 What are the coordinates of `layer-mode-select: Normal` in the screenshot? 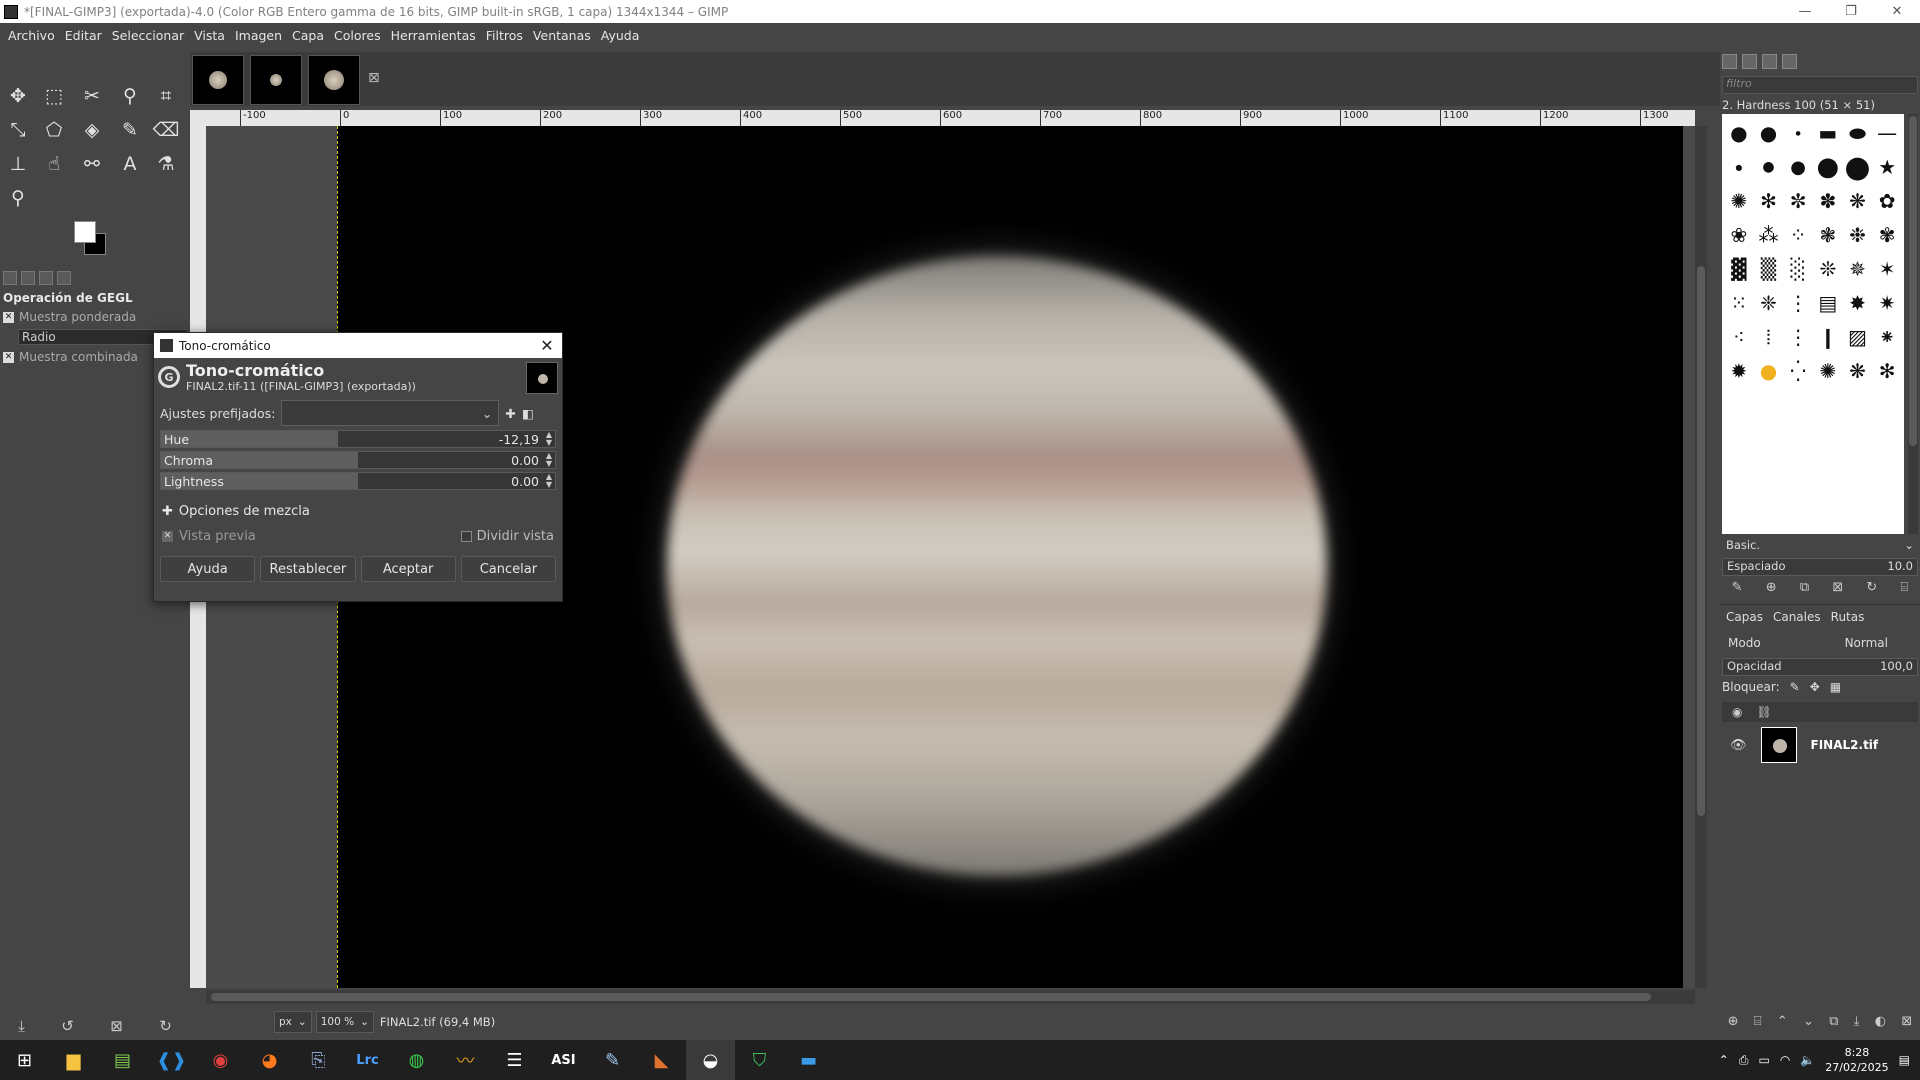 It's located at (1866, 643).